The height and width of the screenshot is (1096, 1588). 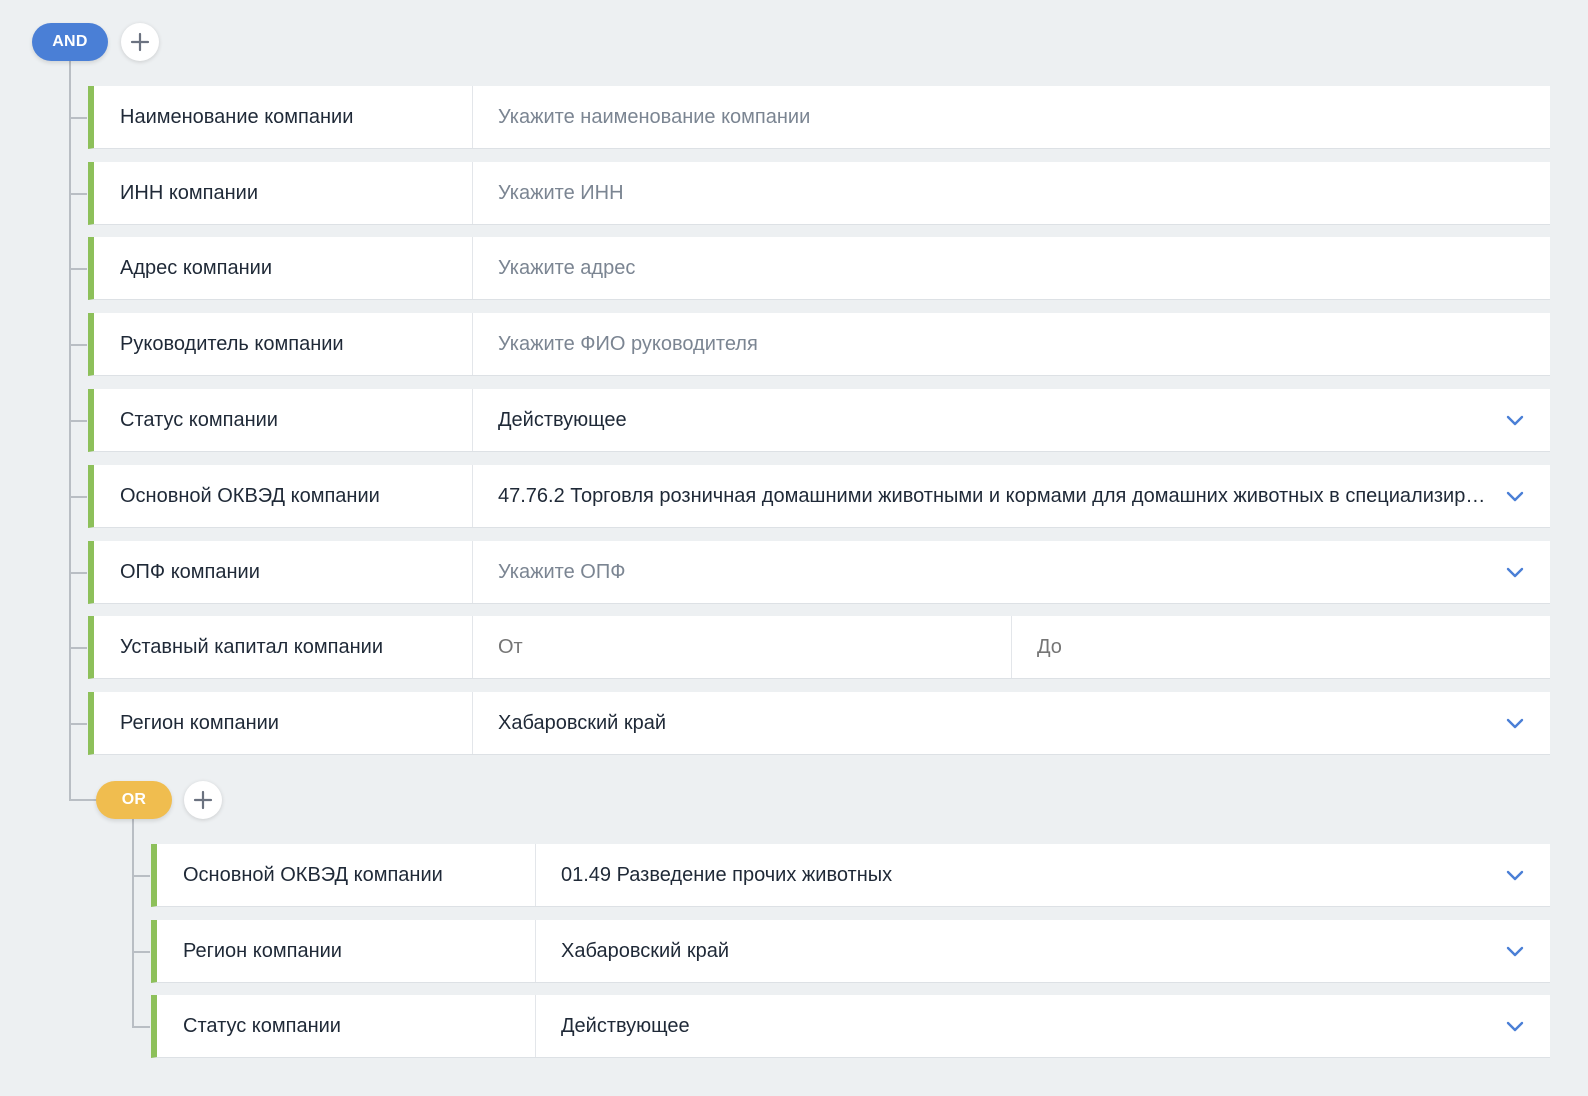 I want to click on and-add-condition-button, so click(x=140, y=42).